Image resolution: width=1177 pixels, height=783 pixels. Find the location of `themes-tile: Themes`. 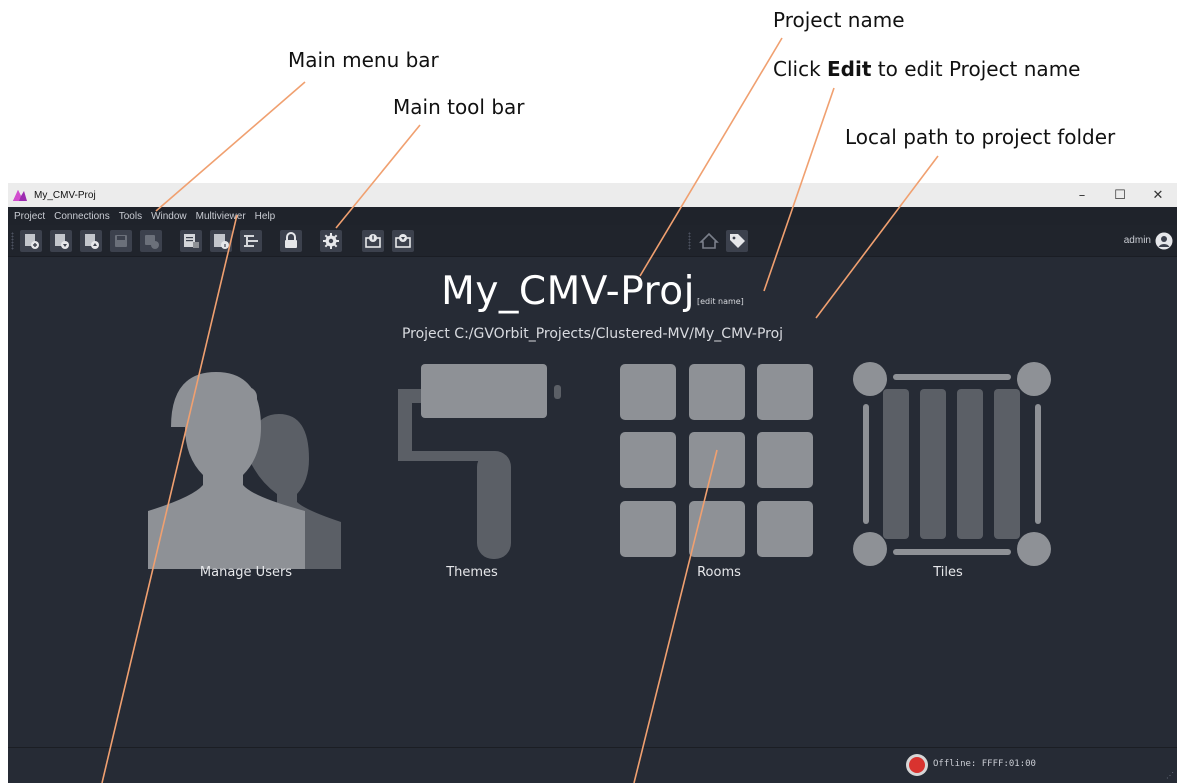

themes-tile: Themes is located at coordinates (472, 474).